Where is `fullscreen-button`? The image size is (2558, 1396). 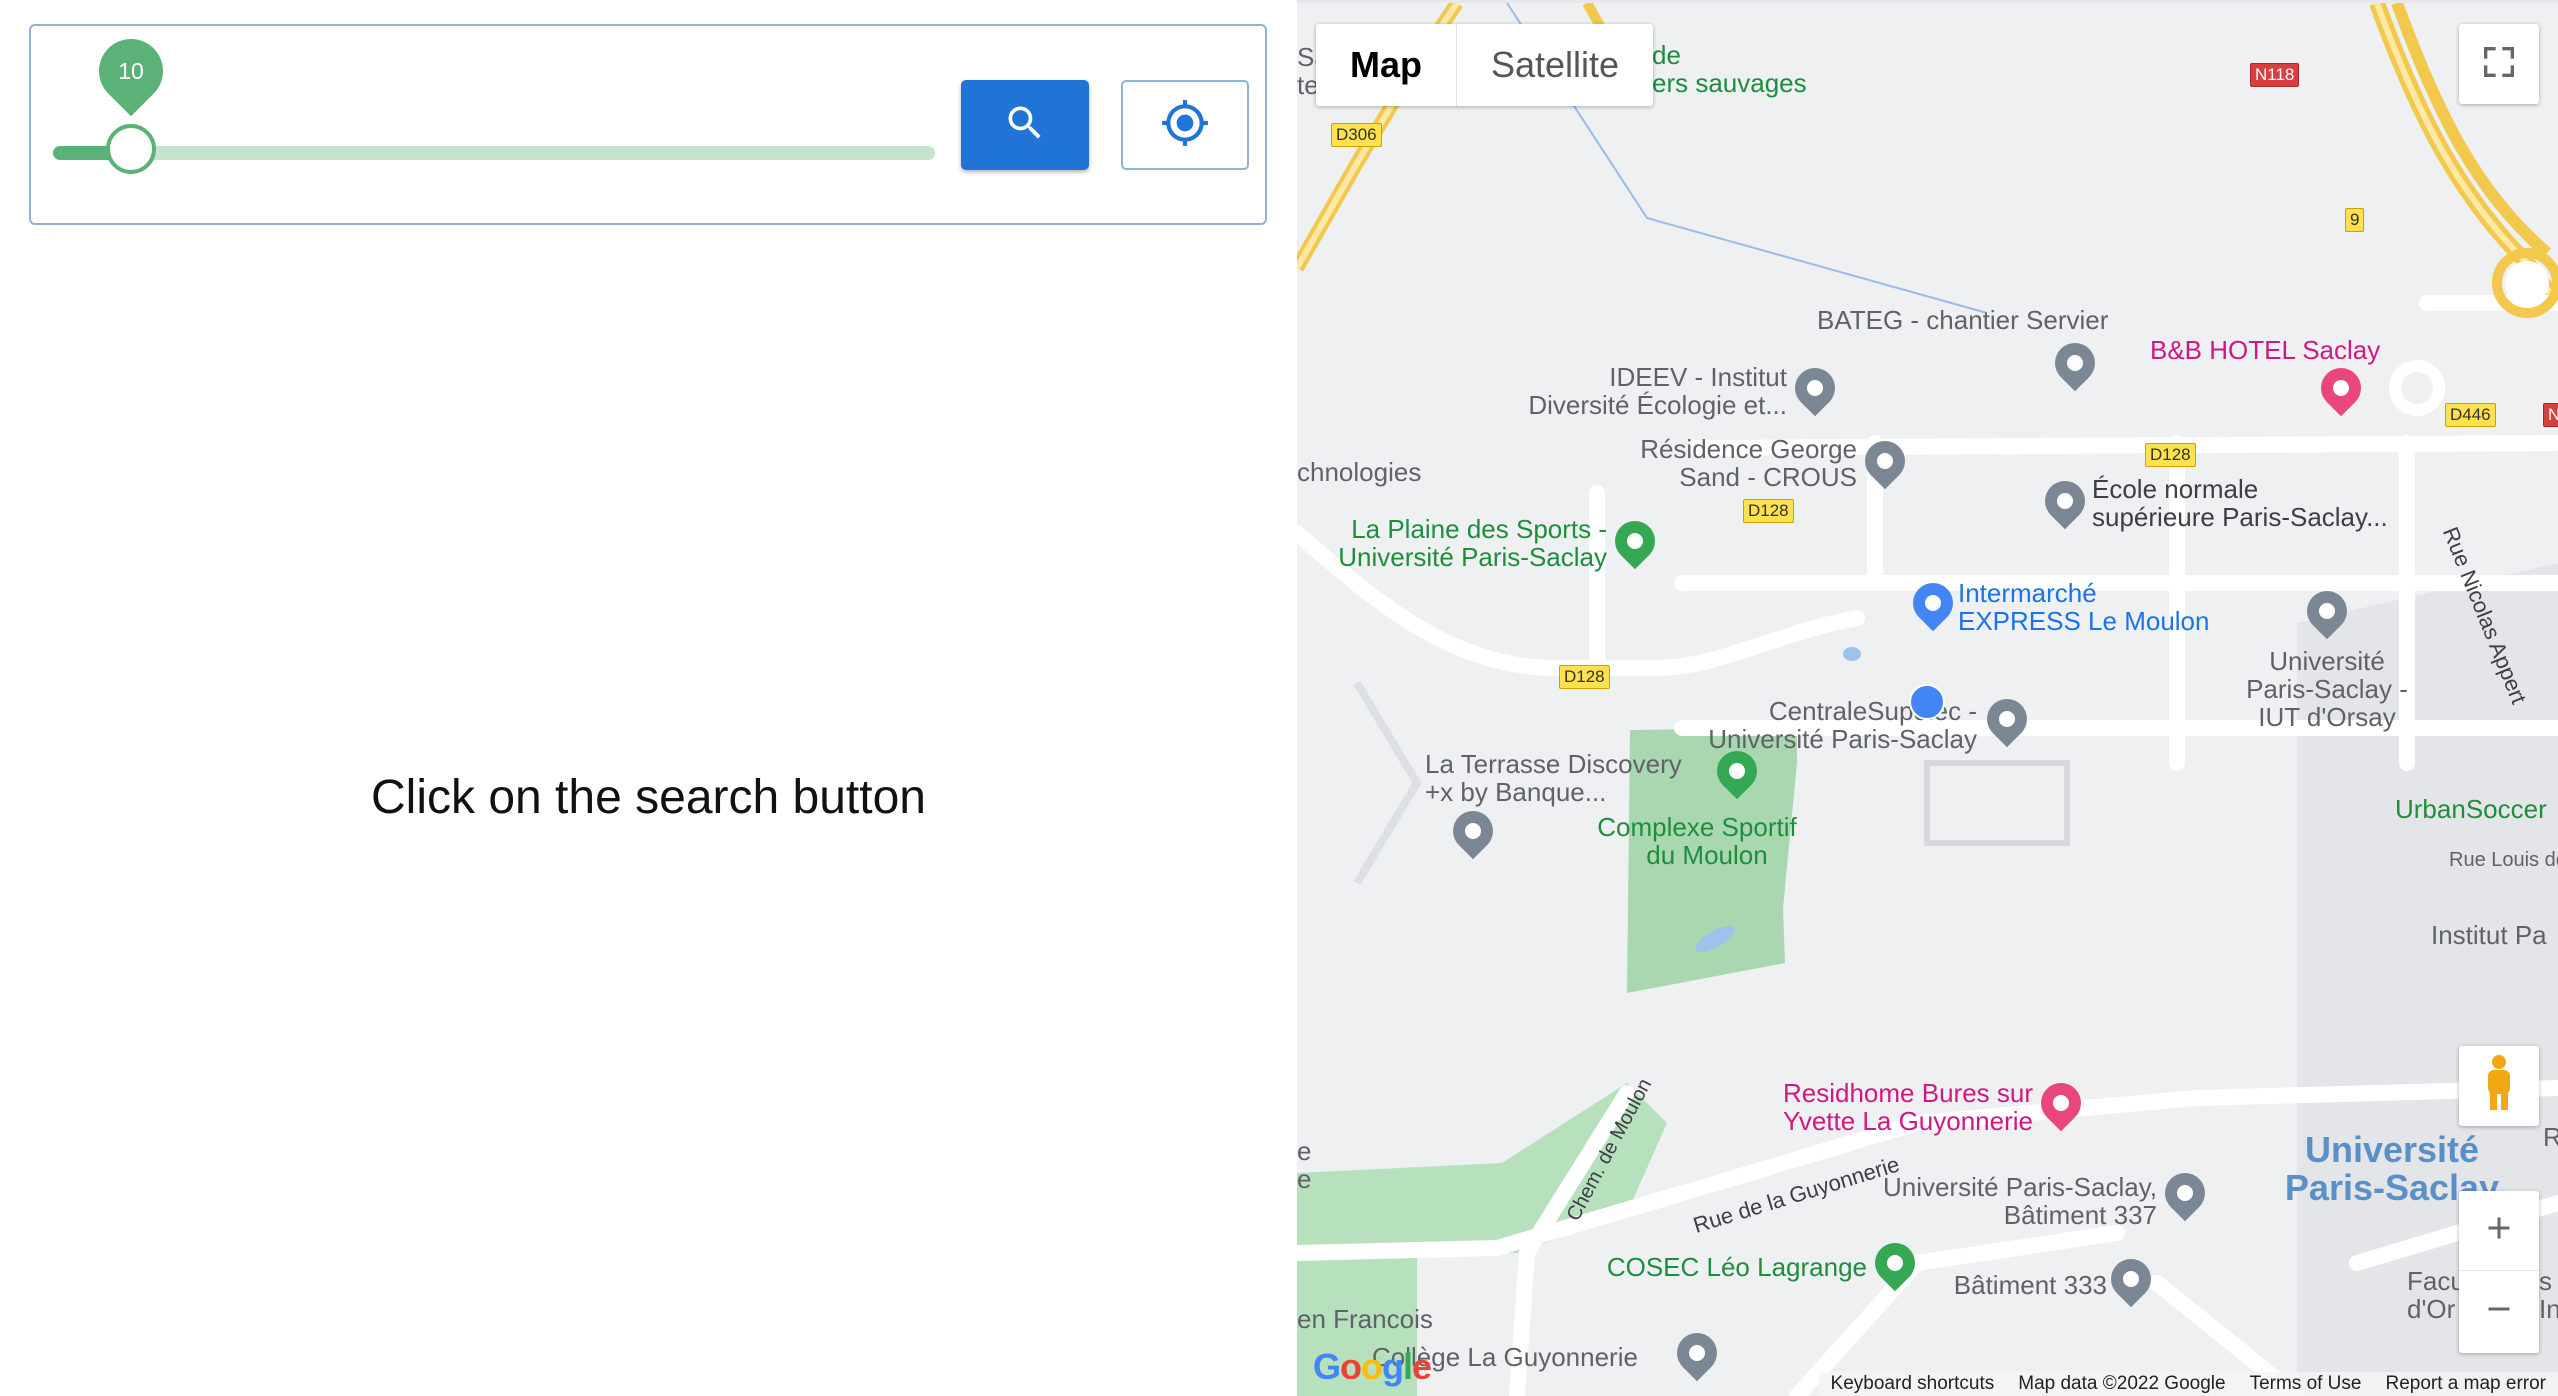 fullscreen-button is located at coordinates (2499, 64).